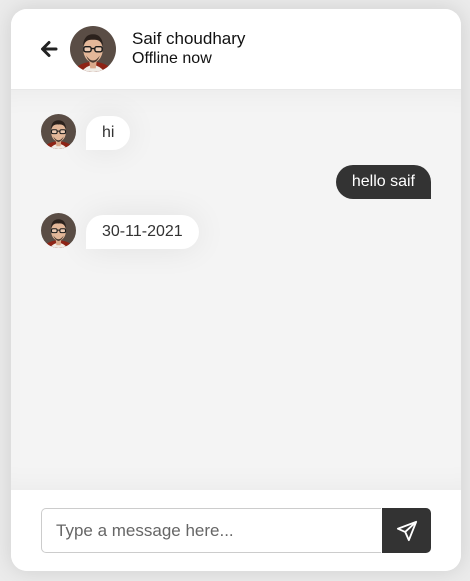 The width and height of the screenshot is (470, 581). I want to click on chat-header: Saif choudhary Offline now, so click(236, 49).